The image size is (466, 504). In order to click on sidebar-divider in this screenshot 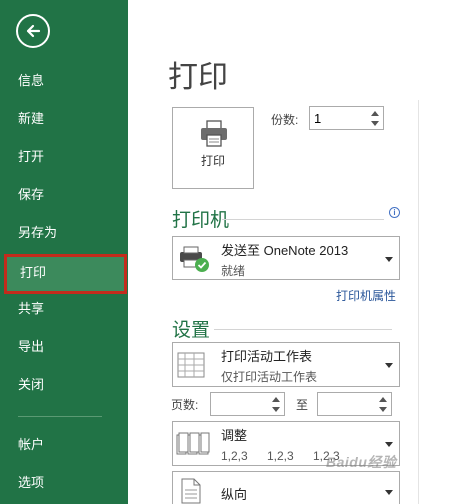, I will do `click(60, 416)`.